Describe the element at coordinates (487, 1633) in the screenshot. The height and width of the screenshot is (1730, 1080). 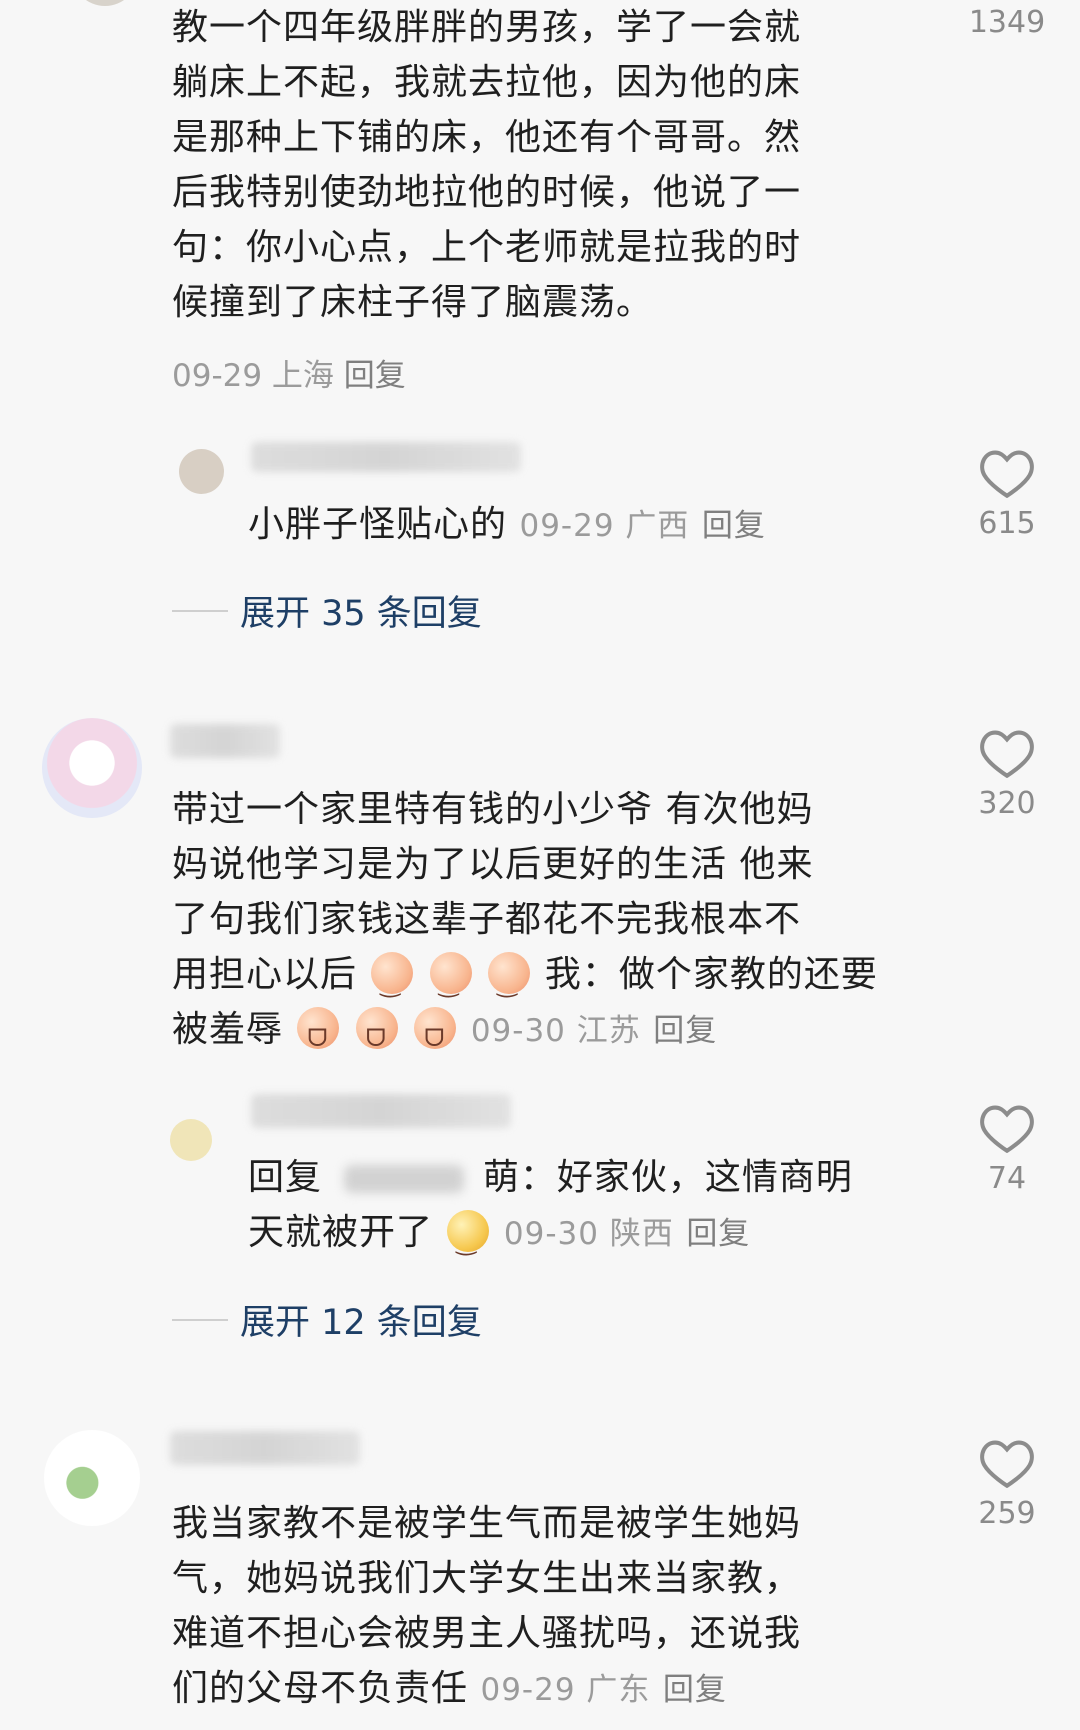
I see `comment-line: 难道不担心会被男主人骚扰吗，还说我` at that location.